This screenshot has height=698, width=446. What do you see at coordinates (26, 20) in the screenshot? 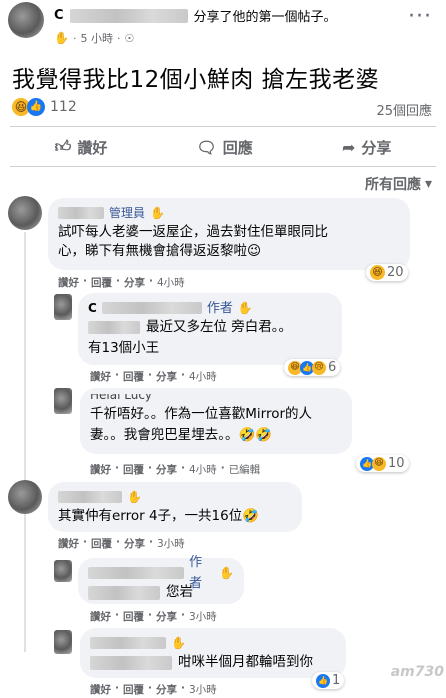
I see `post-author-avatar` at bounding box center [26, 20].